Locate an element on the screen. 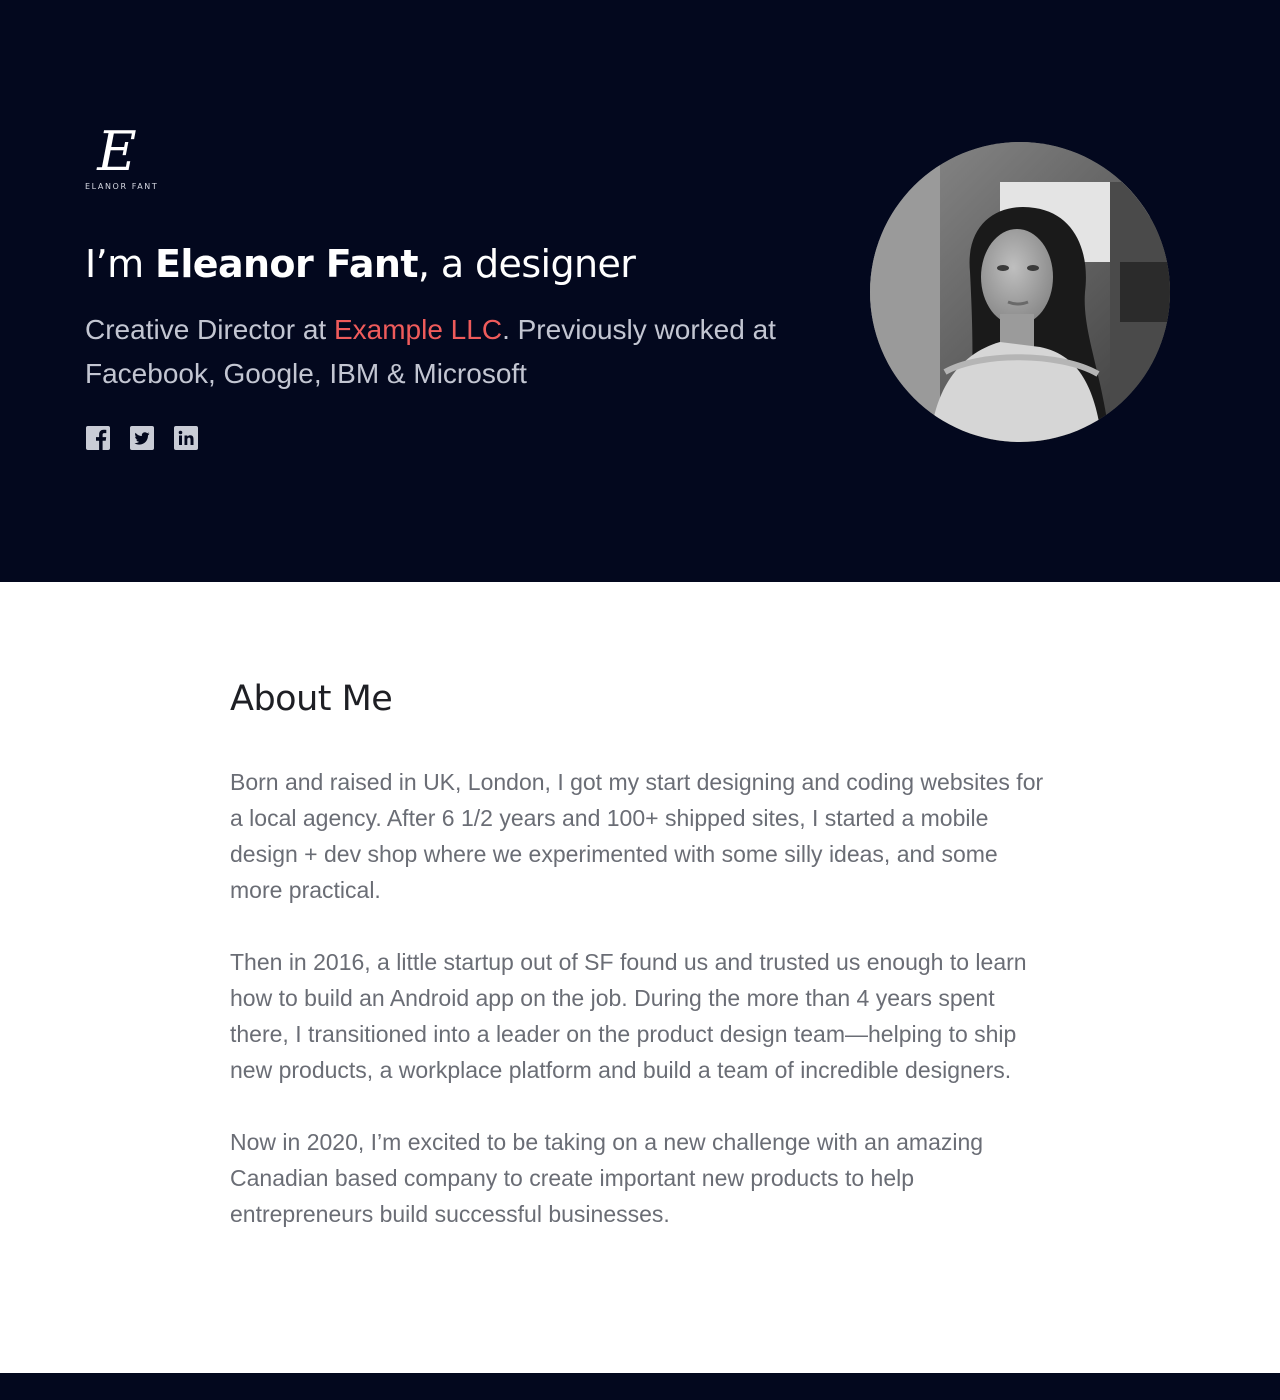 The height and width of the screenshot is (1400, 1280). profile-photo is located at coordinates (1020, 292).